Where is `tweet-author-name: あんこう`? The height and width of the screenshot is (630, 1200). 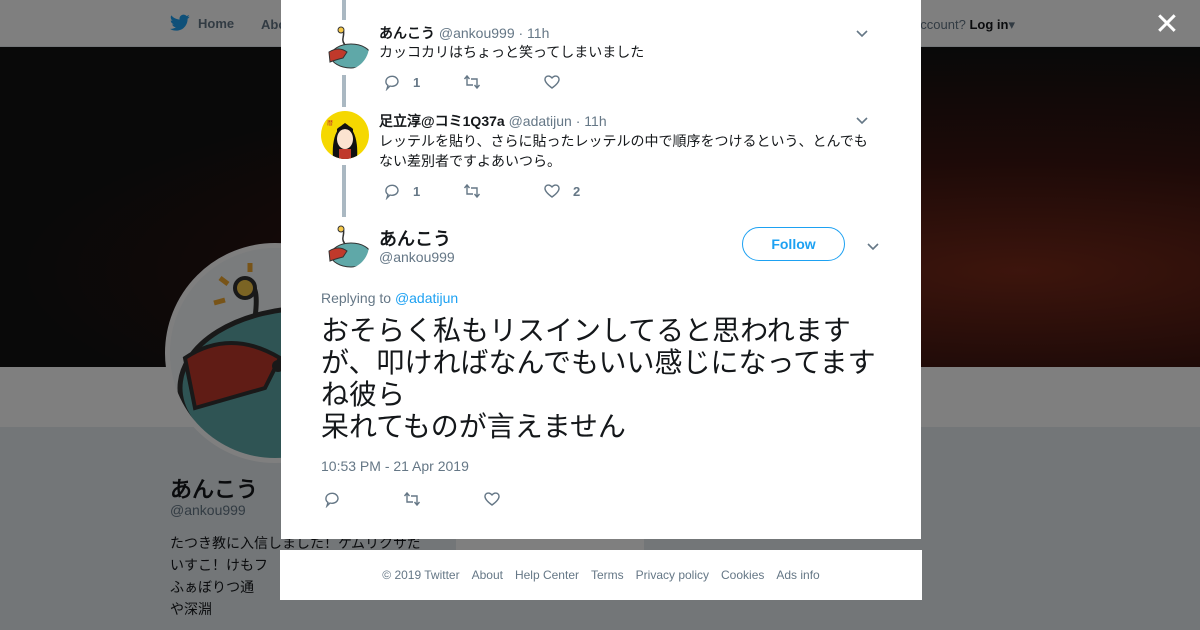 tweet-author-name: あんこう is located at coordinates (407, 33).